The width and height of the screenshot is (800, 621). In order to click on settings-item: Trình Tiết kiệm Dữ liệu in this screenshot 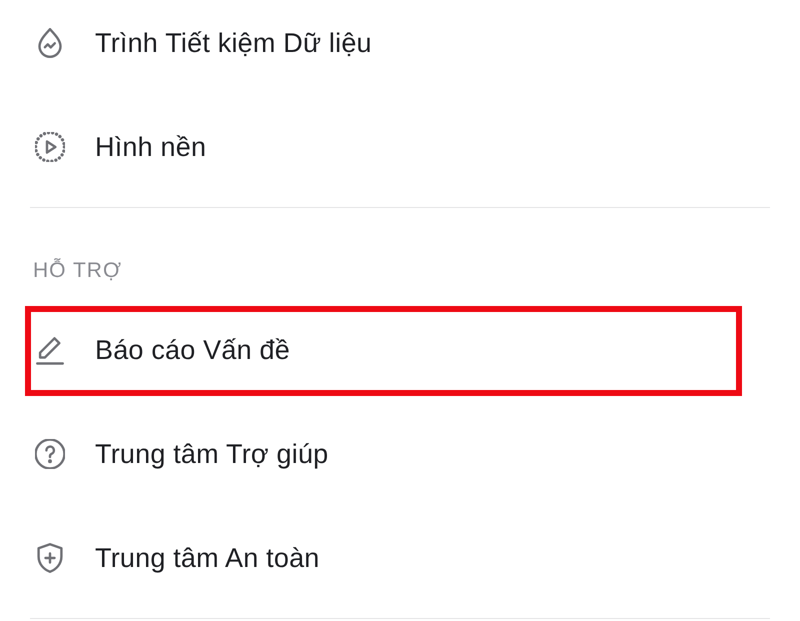, I will do `click(400, 47)`.